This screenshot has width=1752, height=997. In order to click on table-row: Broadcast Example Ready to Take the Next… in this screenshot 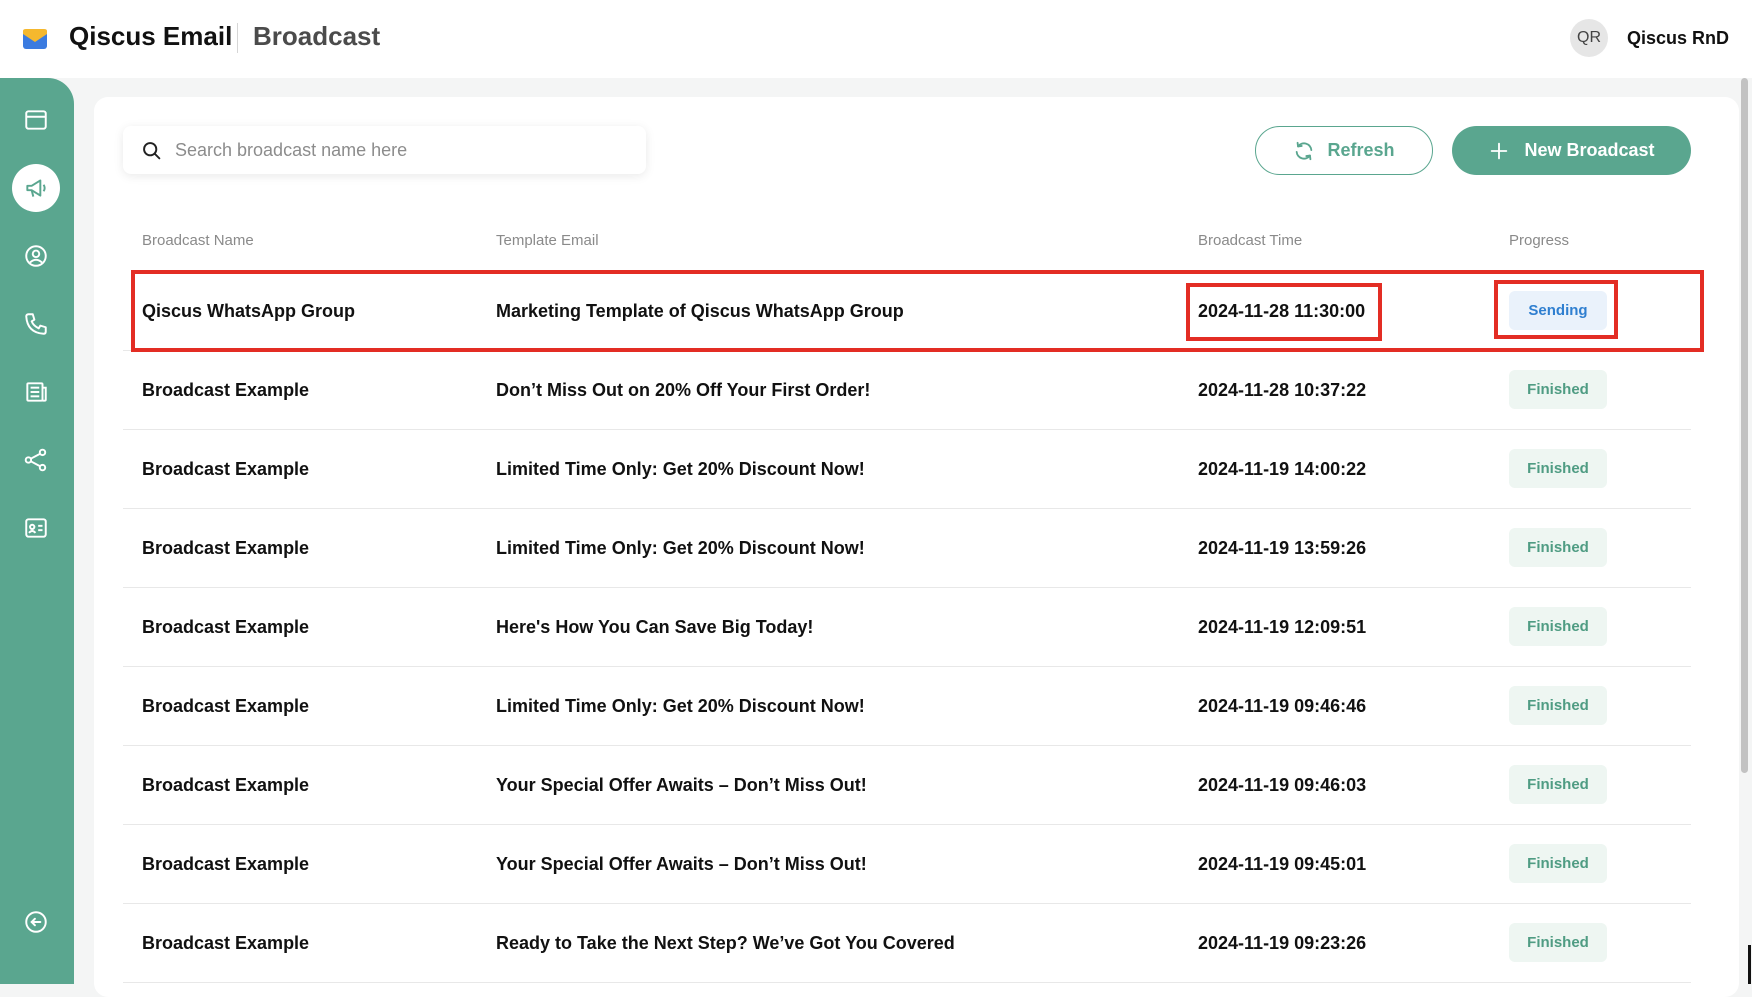, I will do `click(907, 943)`.